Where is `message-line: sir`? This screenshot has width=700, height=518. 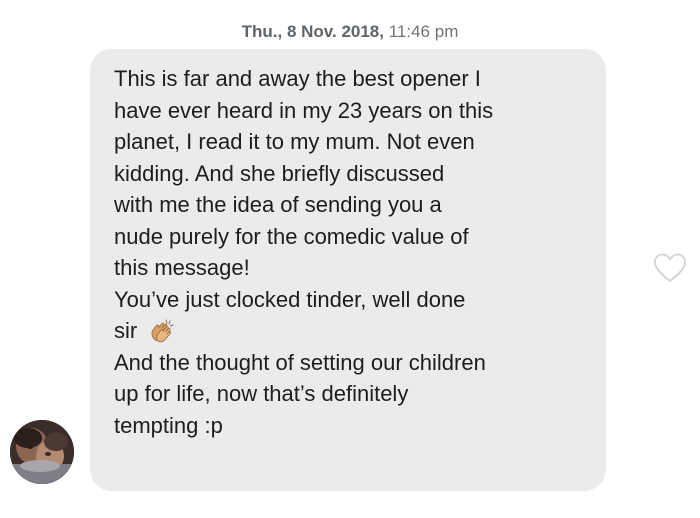 message-line: sir is located at coordinates (126, 330).